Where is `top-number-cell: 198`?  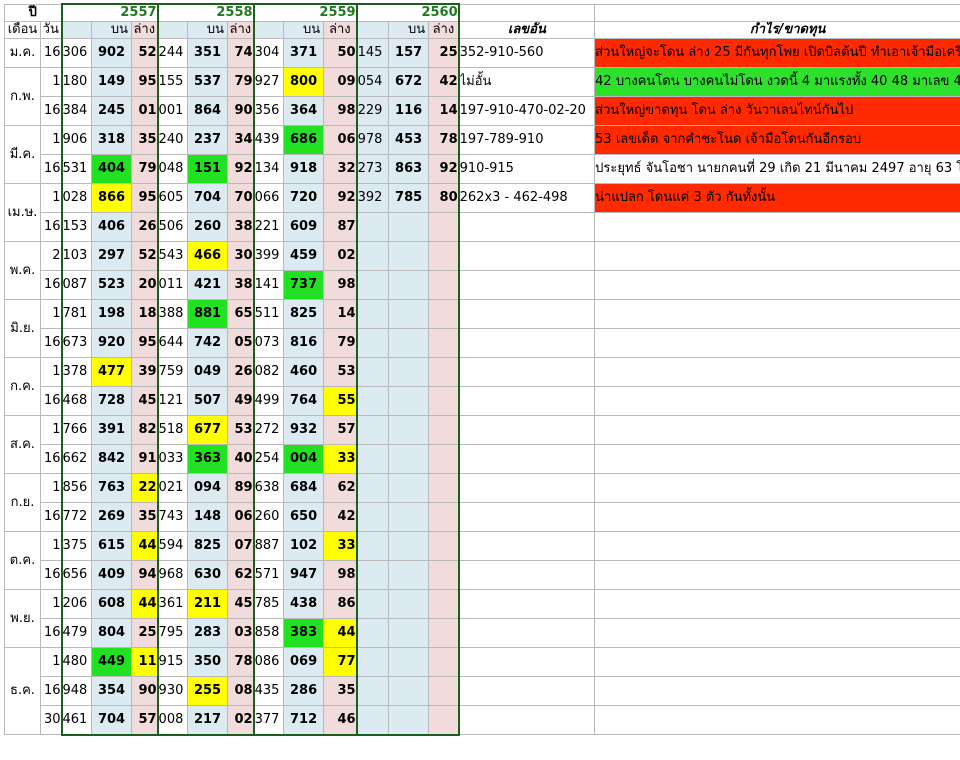
top-number-cell: 198 is located at coordinates (112, 314).